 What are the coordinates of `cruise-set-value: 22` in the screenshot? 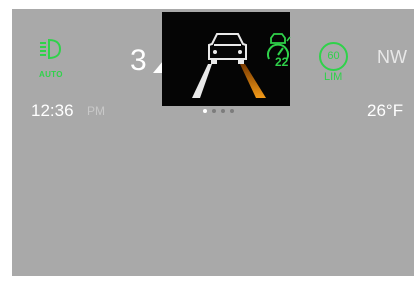 It's located at (282, 62).